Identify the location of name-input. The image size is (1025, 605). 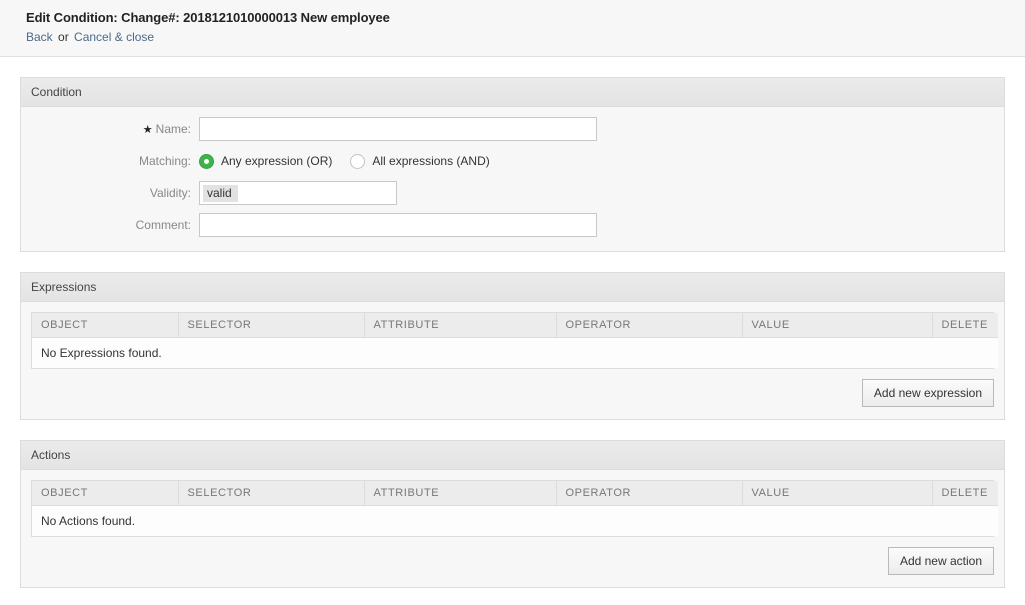
(398, 129).